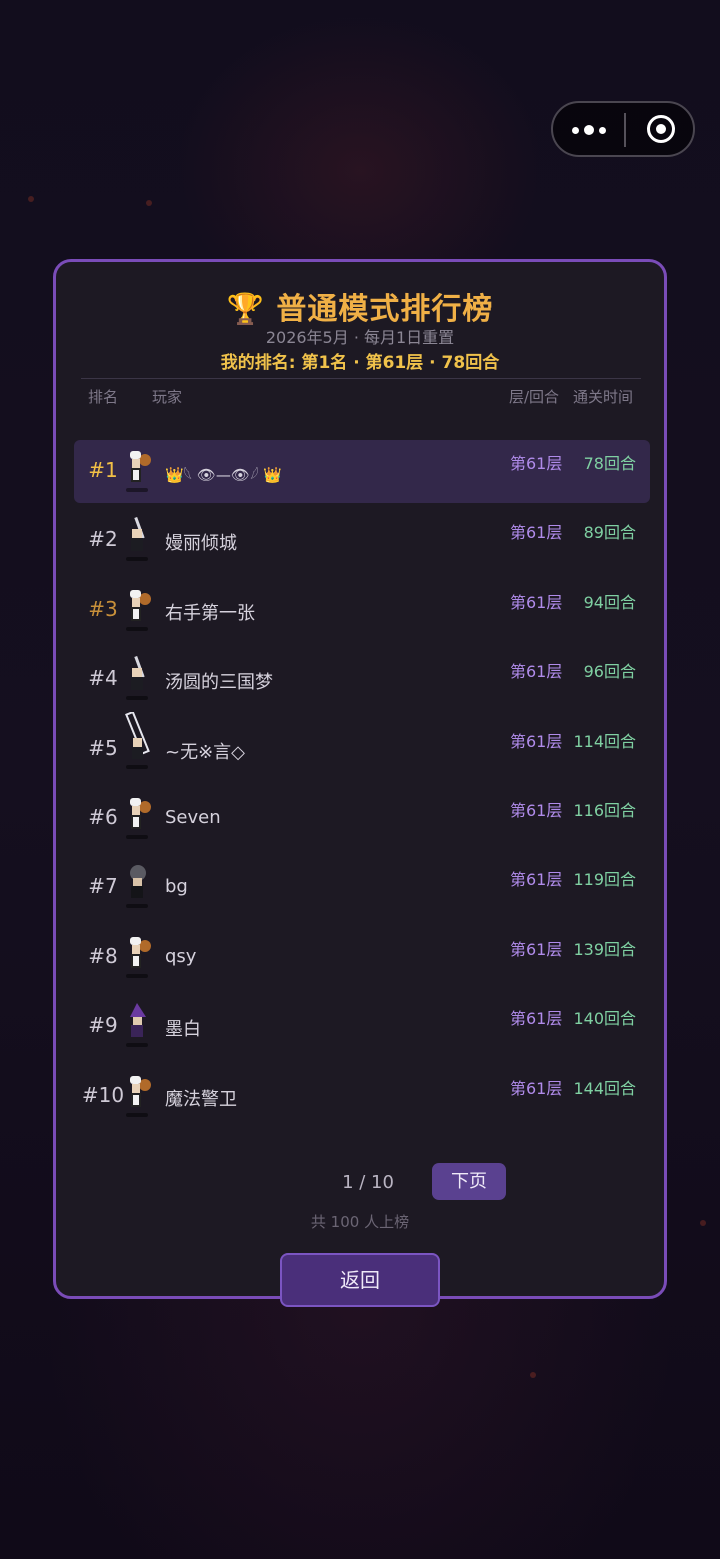 Image resolution: width=720 pixels, height=1559 pixels. Describe the element at coordinates (210, 613) in the screenshot. I see `player-name: 右手第一张` at that location.